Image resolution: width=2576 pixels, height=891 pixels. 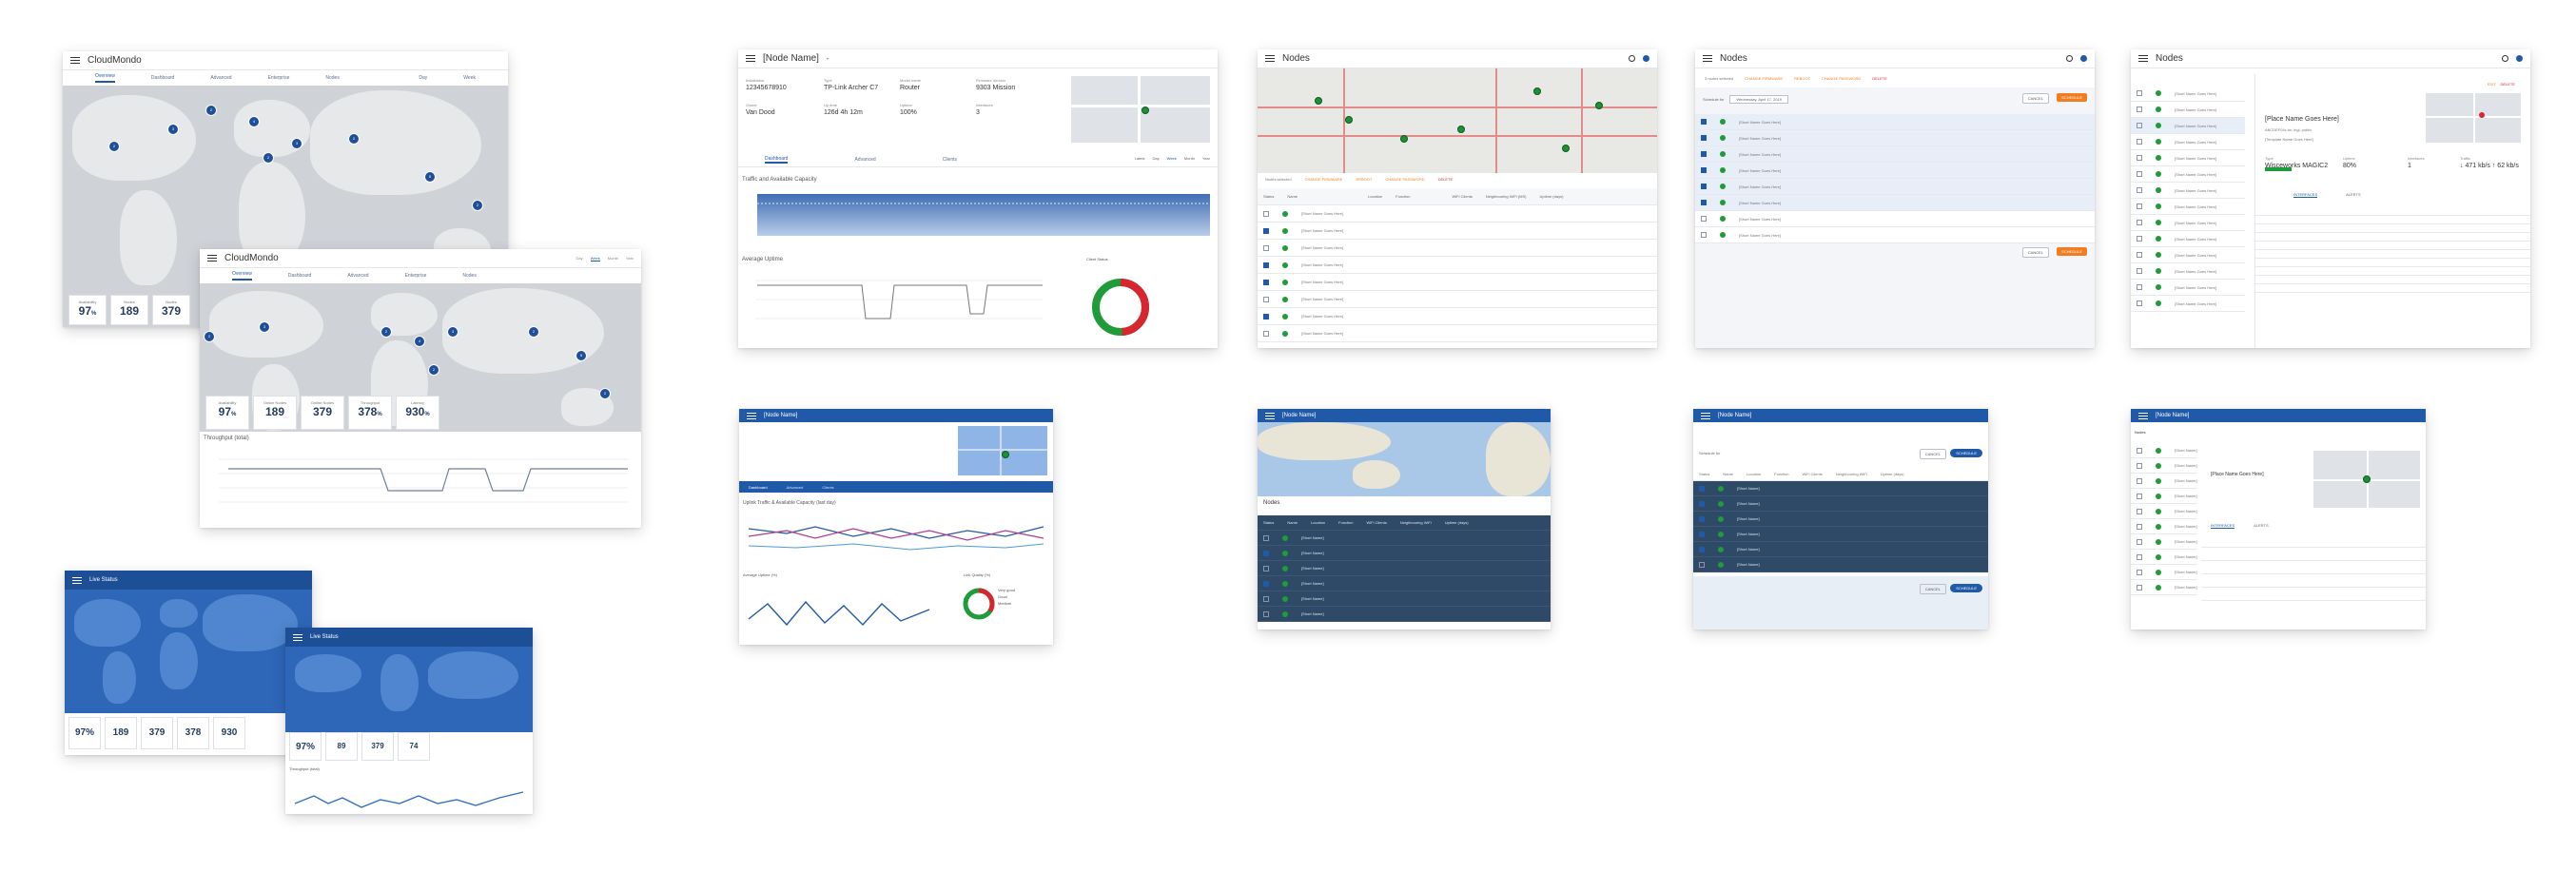 What do you see at coordinates (188, 651) in the screenshot?
I see `world-map` at bounding box center [188, 651].